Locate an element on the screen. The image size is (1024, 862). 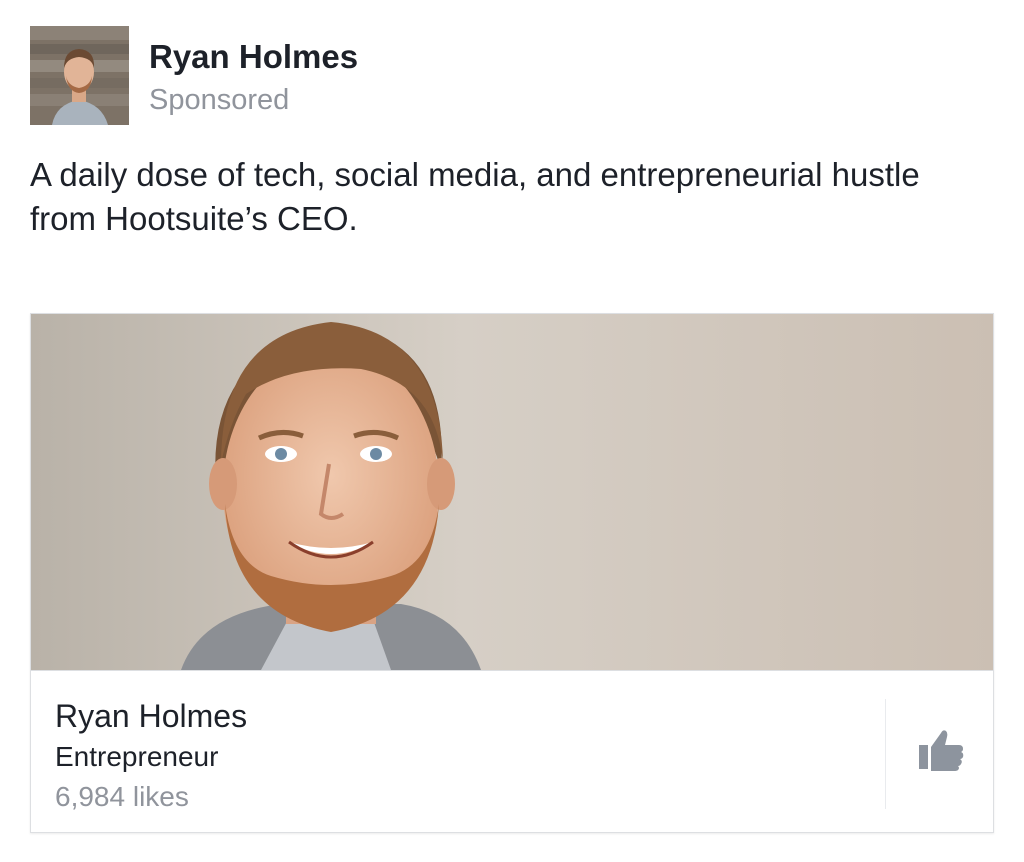
header-text: Ryan Holmes Sponsored is located at coordinates (253, 73).